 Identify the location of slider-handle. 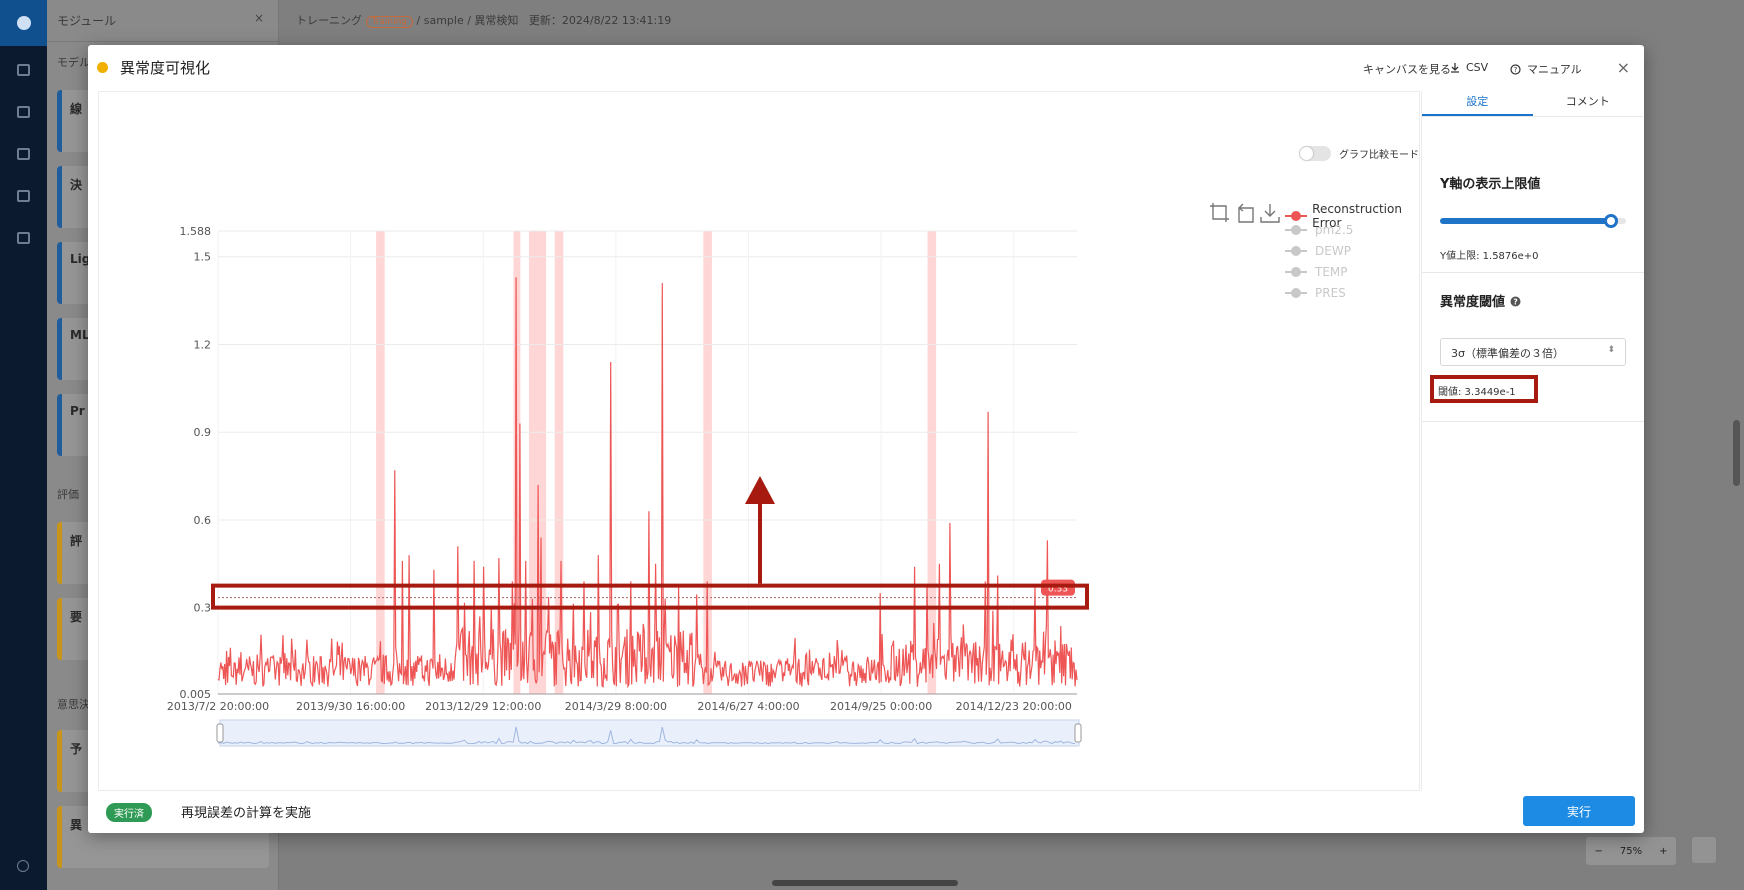
(1611, 221).